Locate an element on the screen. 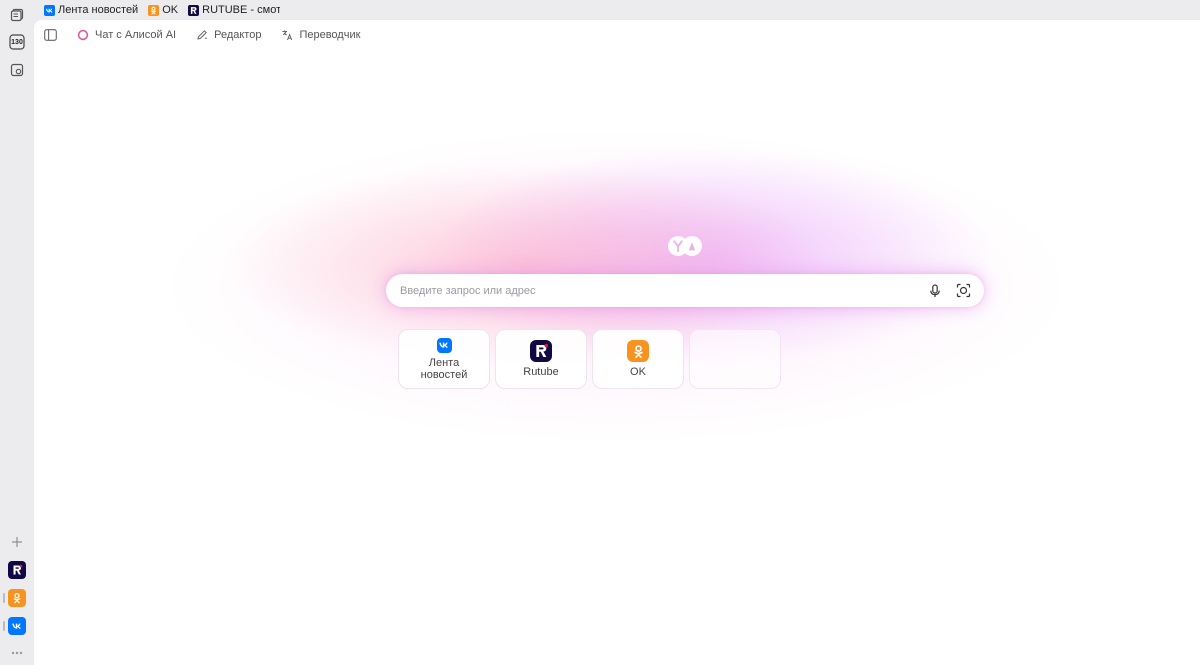 The image size is (1200, 665). voice-search-button is located at coordinates (935, 291).